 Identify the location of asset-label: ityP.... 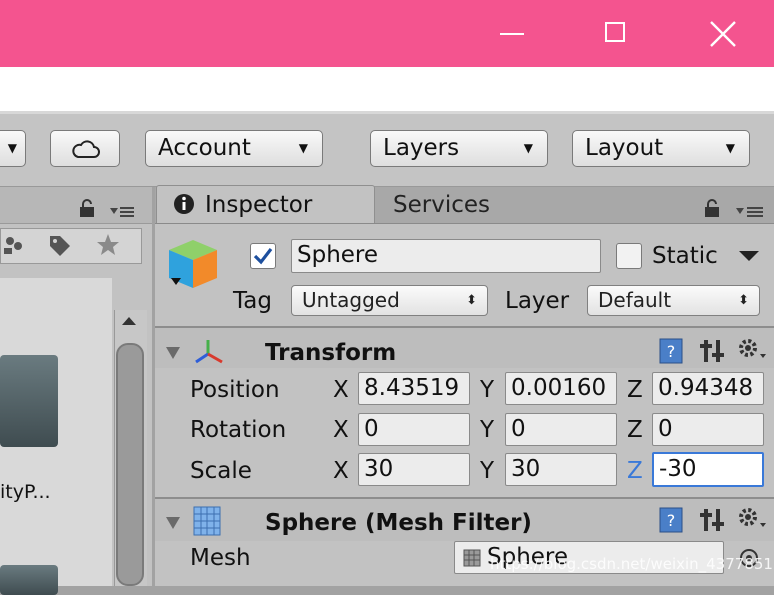
(25, 492).